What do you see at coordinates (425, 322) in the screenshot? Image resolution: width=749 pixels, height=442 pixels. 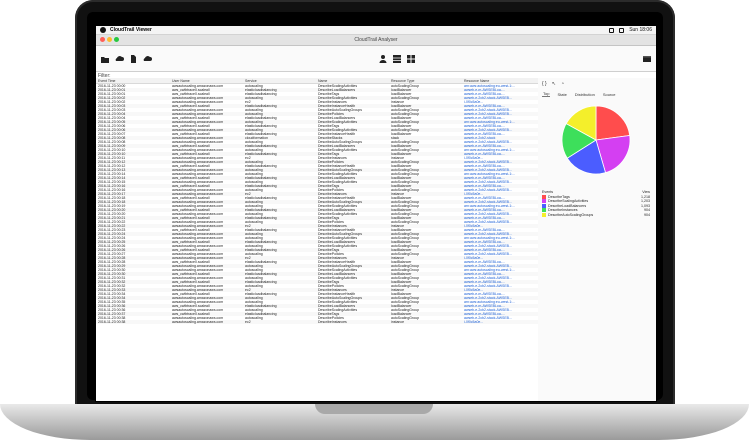 I see `table-cell: instance` at bounding box center [425, 322].